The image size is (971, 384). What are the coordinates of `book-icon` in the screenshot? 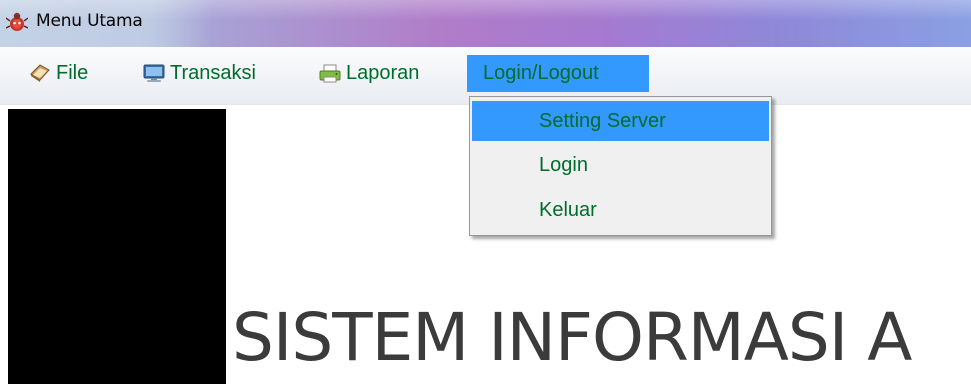 It's located at (40, 73).